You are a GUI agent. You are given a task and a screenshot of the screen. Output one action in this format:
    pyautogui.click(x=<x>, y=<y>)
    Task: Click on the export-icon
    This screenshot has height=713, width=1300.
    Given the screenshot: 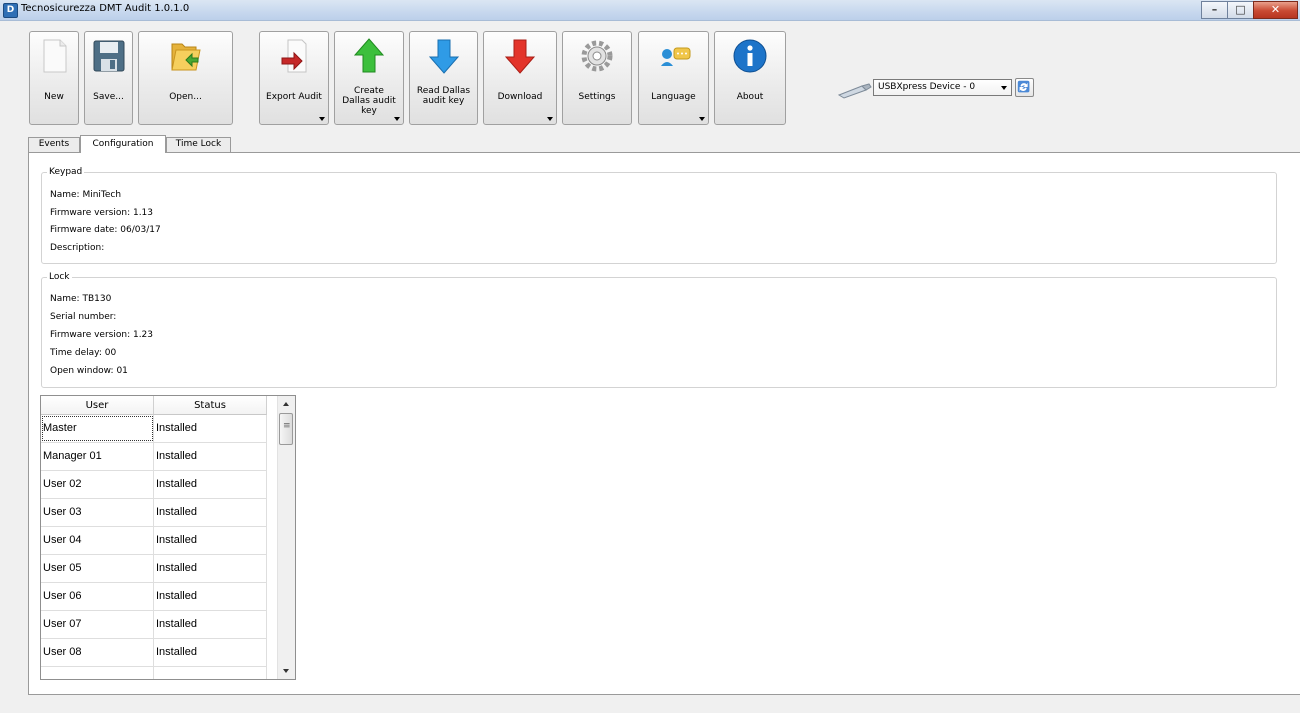 What is the action you would take?
    pyautogui.click(x=294, y=56)
    